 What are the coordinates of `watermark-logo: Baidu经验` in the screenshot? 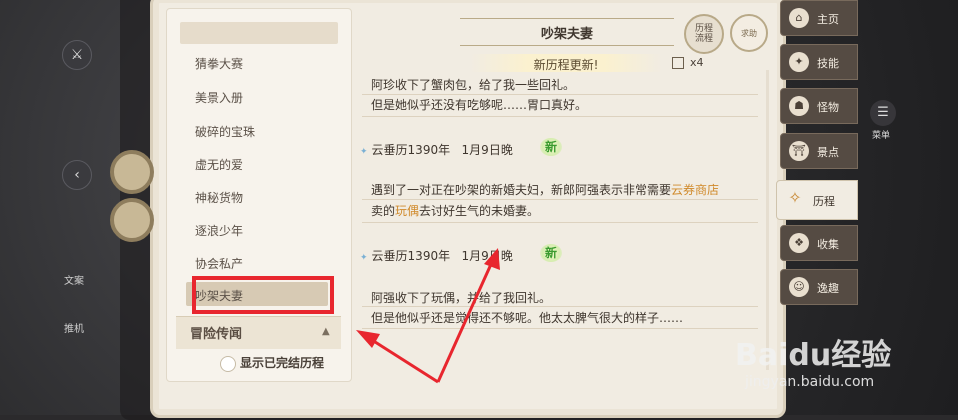 It's located at (813, 355).